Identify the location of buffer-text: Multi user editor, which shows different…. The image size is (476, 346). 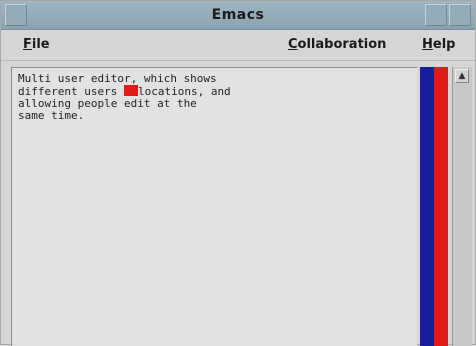
(183, 97).